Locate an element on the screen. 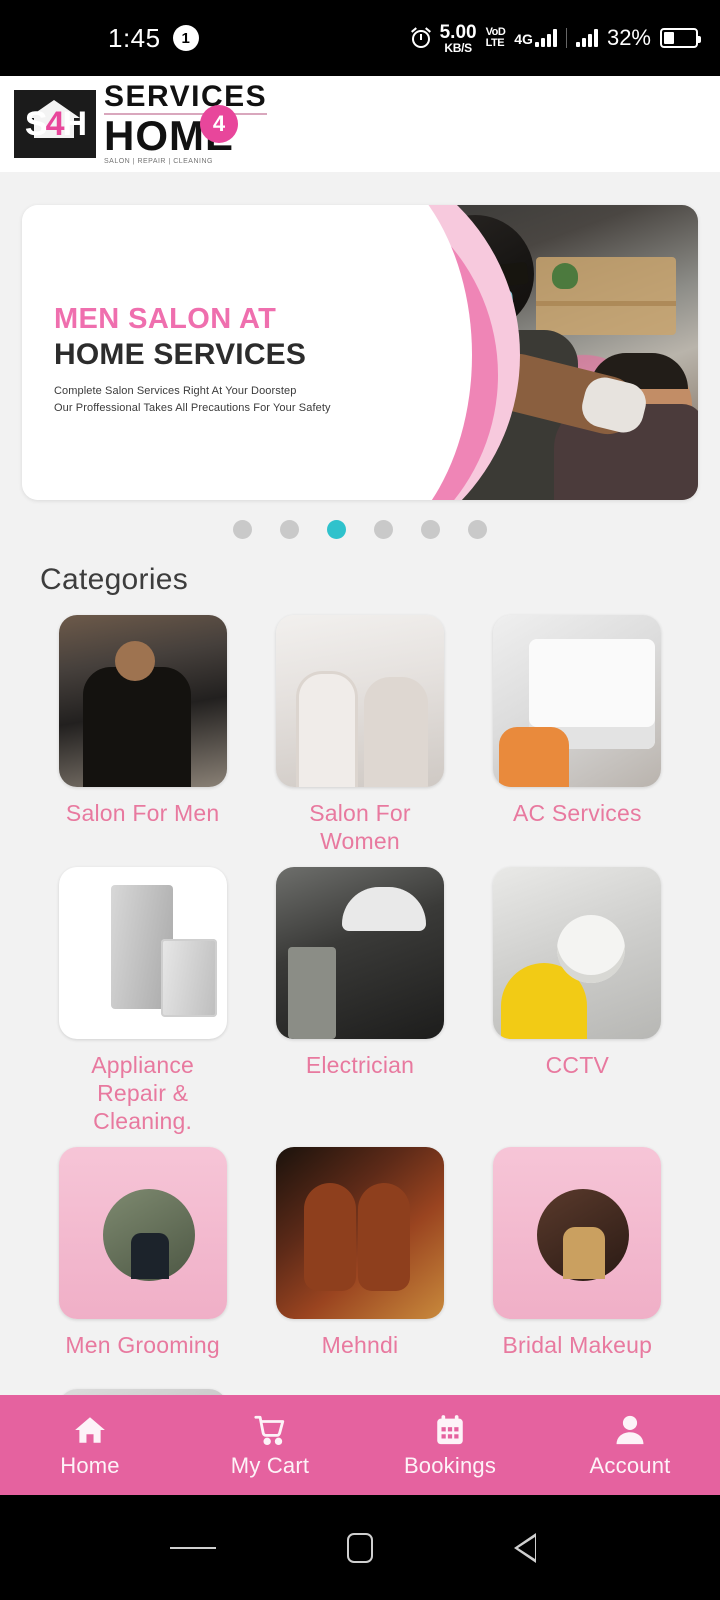 Image resolution: width=720 pixels, height=1600 pixels. category-card: AC Services is located at coordinates (577, 735).